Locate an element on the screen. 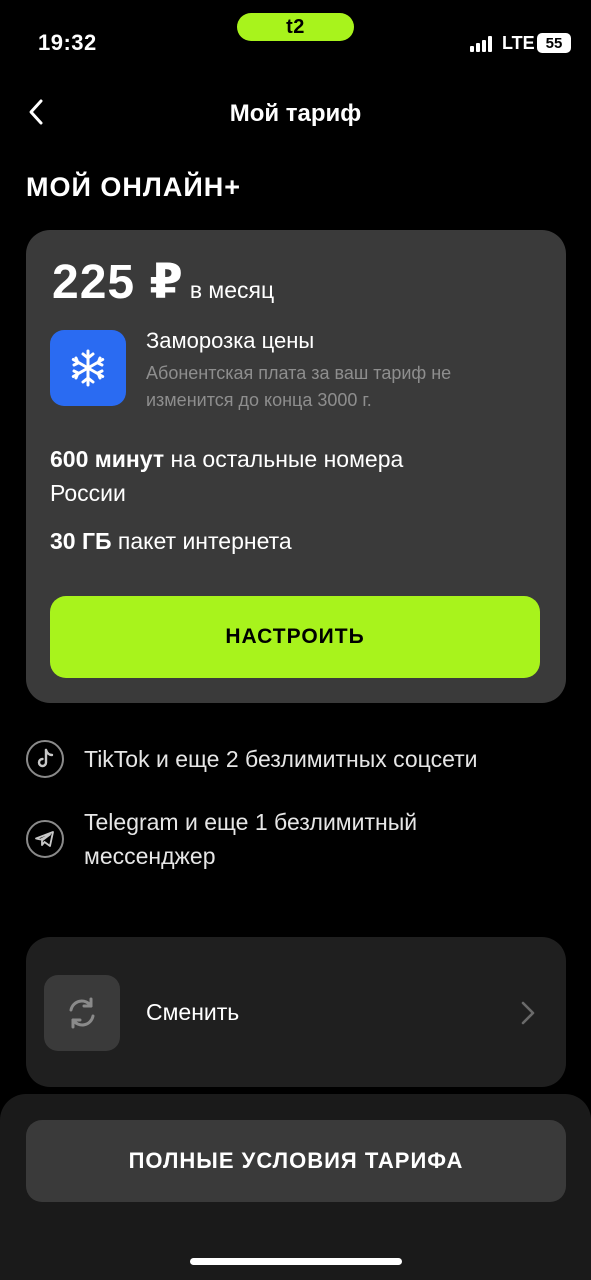 The image size is (591, 1280). minutes-amount: 600 минут is located at coordinates (107, 459).